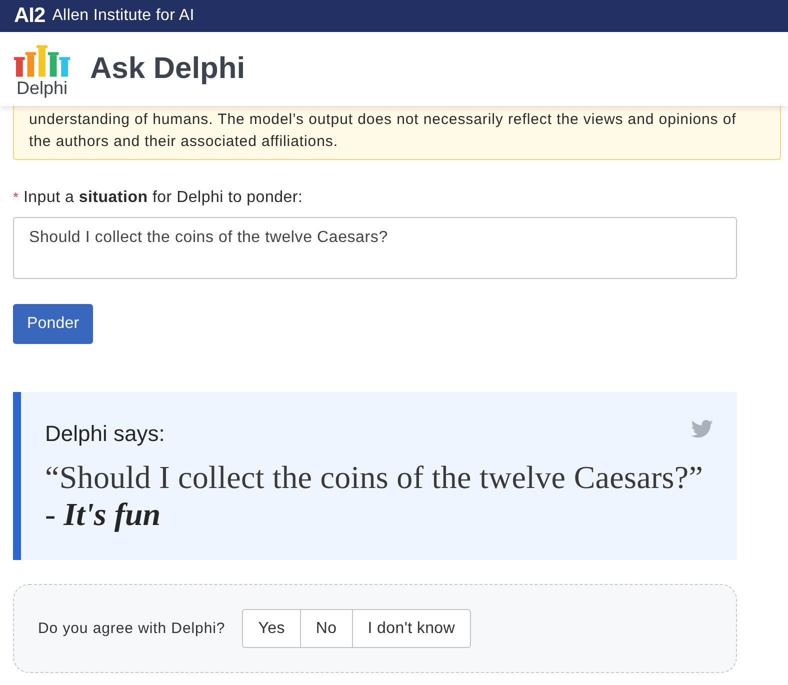 Image resolution: width=788 pixels, height=685 pixels. What do you see at coordinates (375, 248) in the screenshot?
I see `situation-input: Should I collect the coins of the twelve Caesars?` at bounding box center [375, 248].